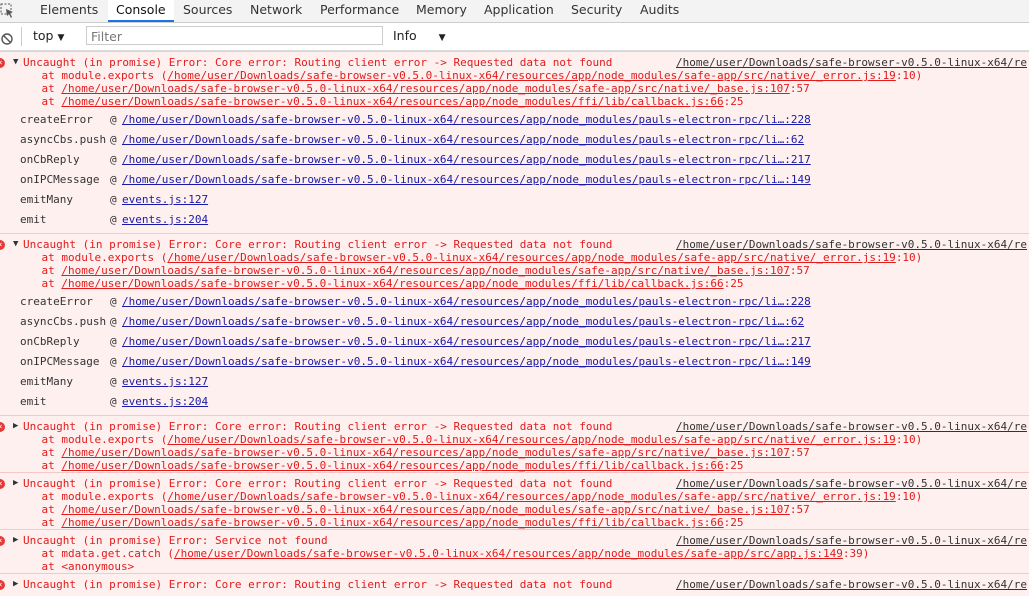  Describe the element at coordinates (48, 35) in the screenshot. I see `context-selector: top ▼` at that location.